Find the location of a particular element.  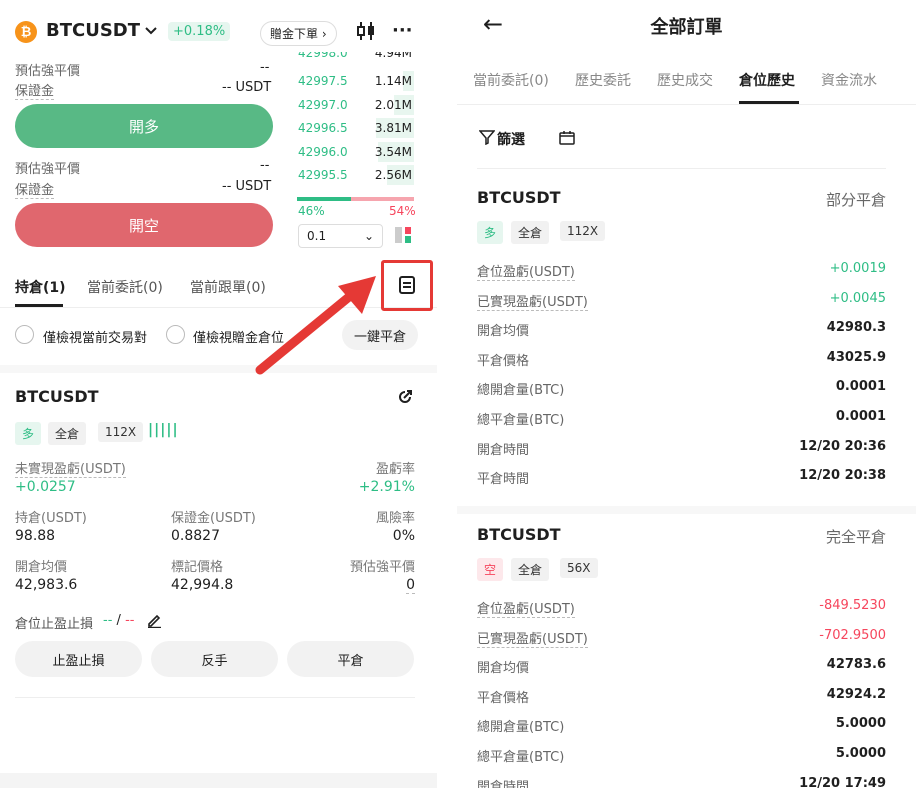

candlestick-chart-icon is located at coordinates (366, 31).